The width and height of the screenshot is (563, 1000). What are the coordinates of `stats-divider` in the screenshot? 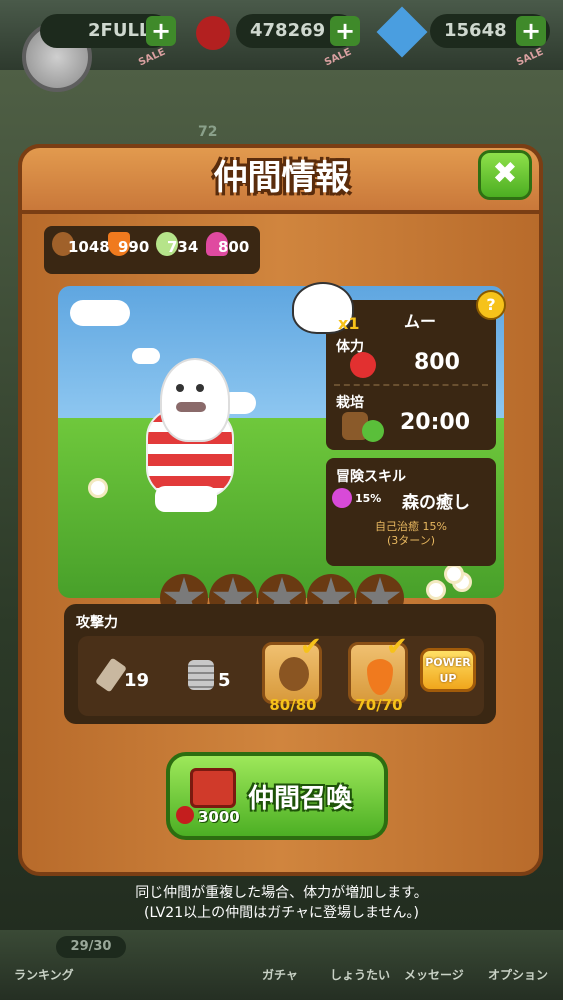 It's located at (411, 385).